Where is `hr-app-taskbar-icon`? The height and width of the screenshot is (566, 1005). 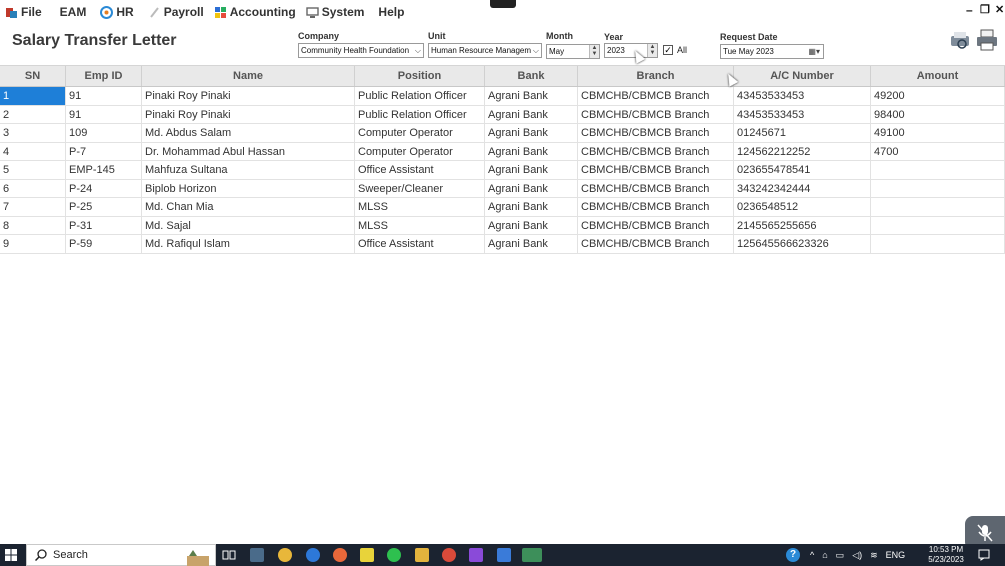 hr-app-taskbar-icon is located at coordinates (532, 555).